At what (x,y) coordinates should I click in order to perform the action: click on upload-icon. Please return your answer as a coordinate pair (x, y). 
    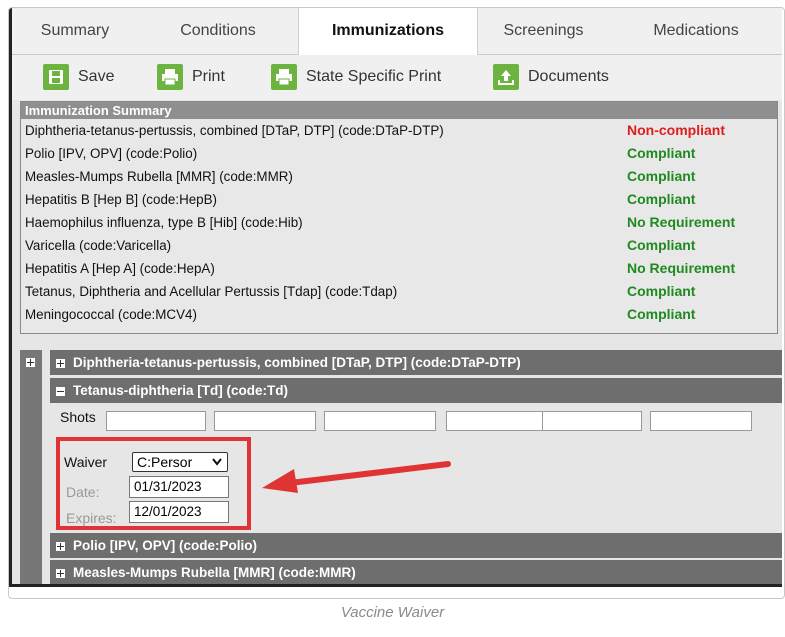
    Looking at the image, I should click on (506, 77).